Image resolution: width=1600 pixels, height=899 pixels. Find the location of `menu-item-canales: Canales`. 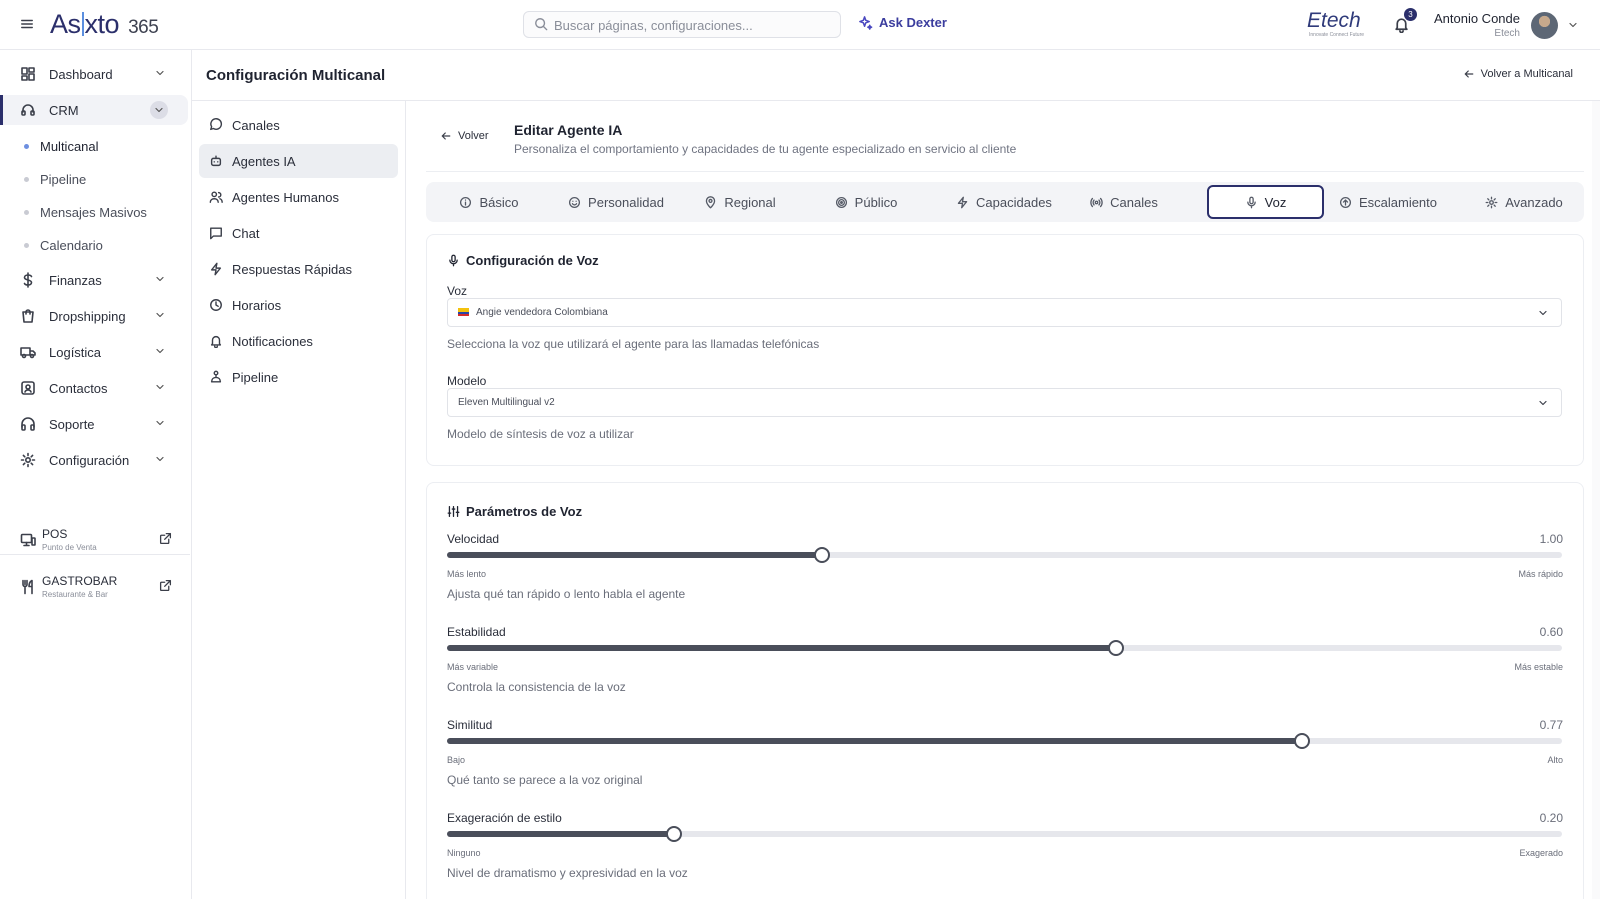

menu-item-canales: Canales is located at coordinates (298, 125).